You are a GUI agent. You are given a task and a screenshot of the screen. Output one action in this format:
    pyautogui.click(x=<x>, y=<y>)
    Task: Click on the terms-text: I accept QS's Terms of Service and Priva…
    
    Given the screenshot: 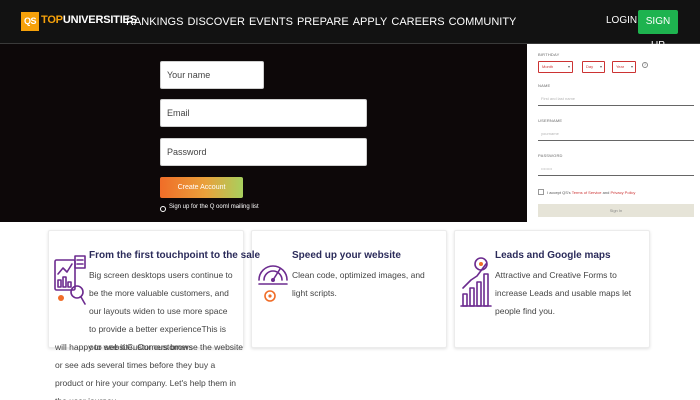 What is the action you would take?
    pyautogui.click(x=591, y=192)
    